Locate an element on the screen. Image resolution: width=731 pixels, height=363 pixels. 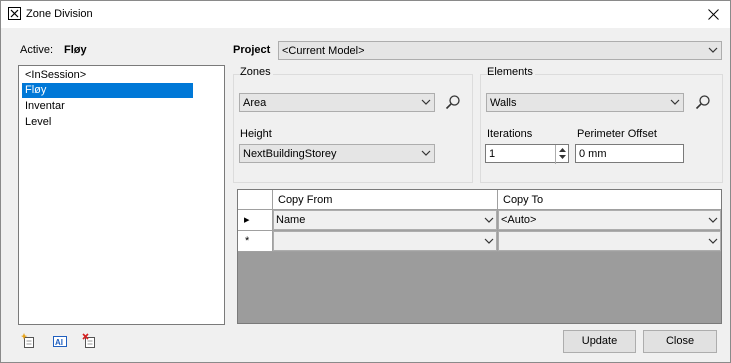
grid-header-label: Copy From is located at coordinates (305, 200).